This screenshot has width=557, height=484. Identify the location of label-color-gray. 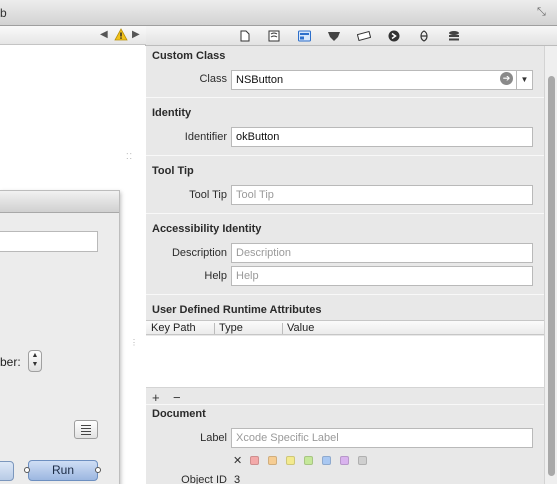
(362, 460).